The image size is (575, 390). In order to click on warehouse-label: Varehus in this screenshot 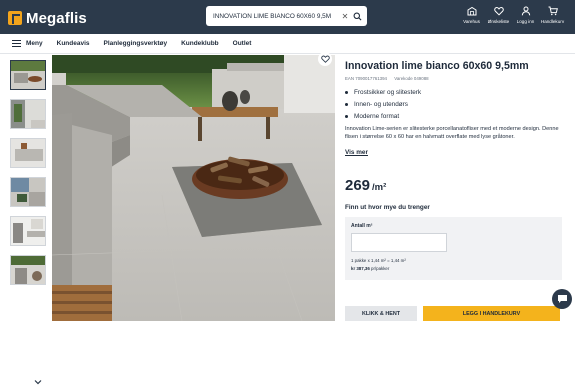, I will do `click(471, 21)`.